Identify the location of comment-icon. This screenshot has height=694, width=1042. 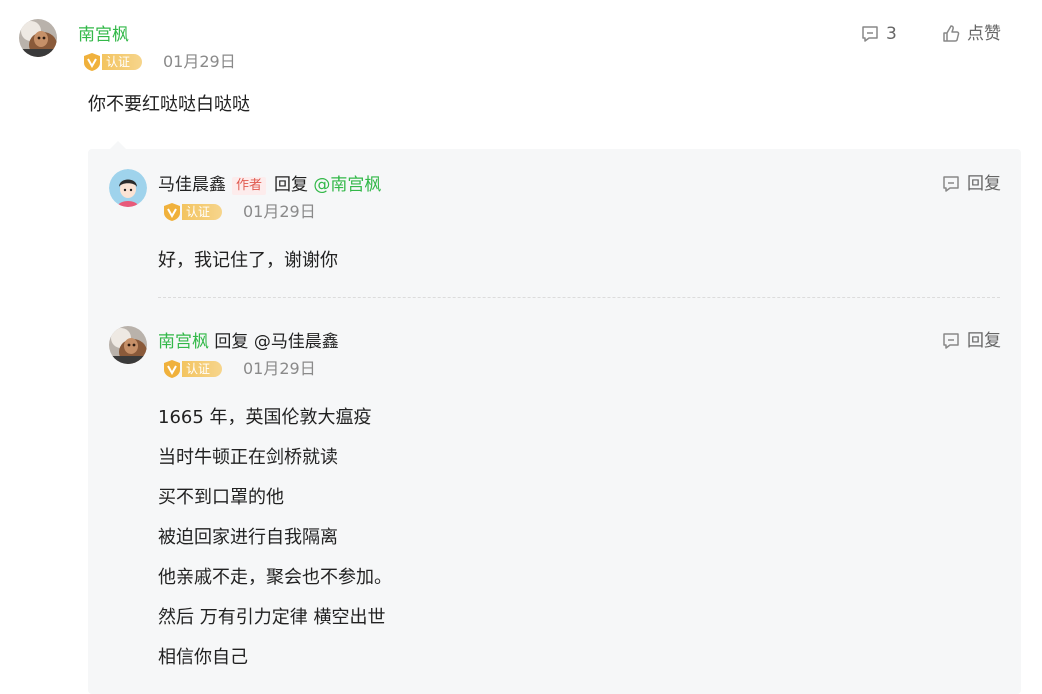
(870, 34).